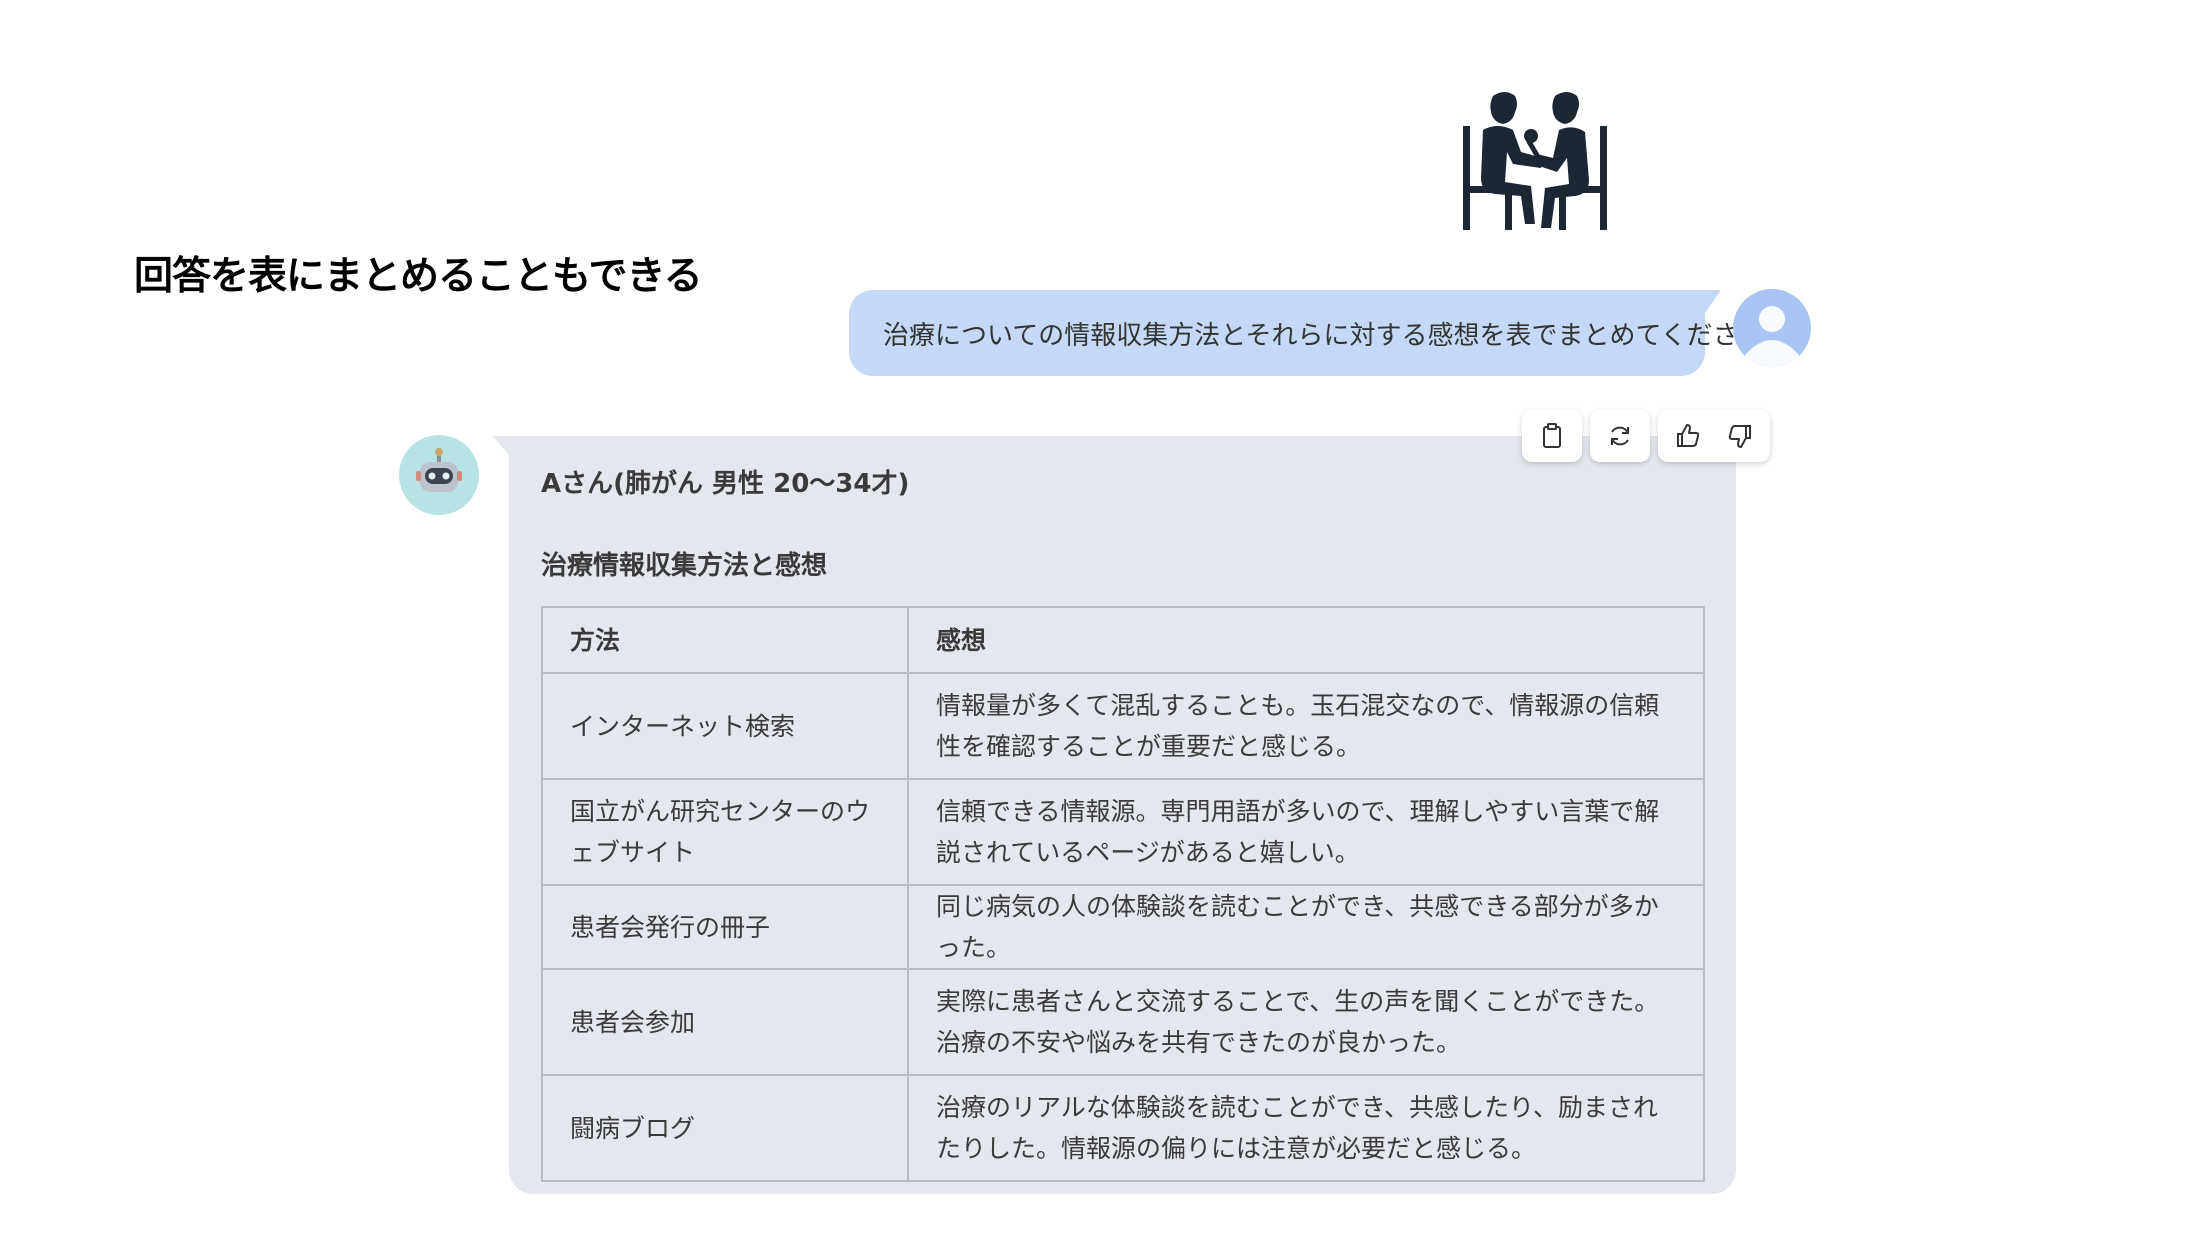  I want to click on interview-icon, so click(1535, 161).